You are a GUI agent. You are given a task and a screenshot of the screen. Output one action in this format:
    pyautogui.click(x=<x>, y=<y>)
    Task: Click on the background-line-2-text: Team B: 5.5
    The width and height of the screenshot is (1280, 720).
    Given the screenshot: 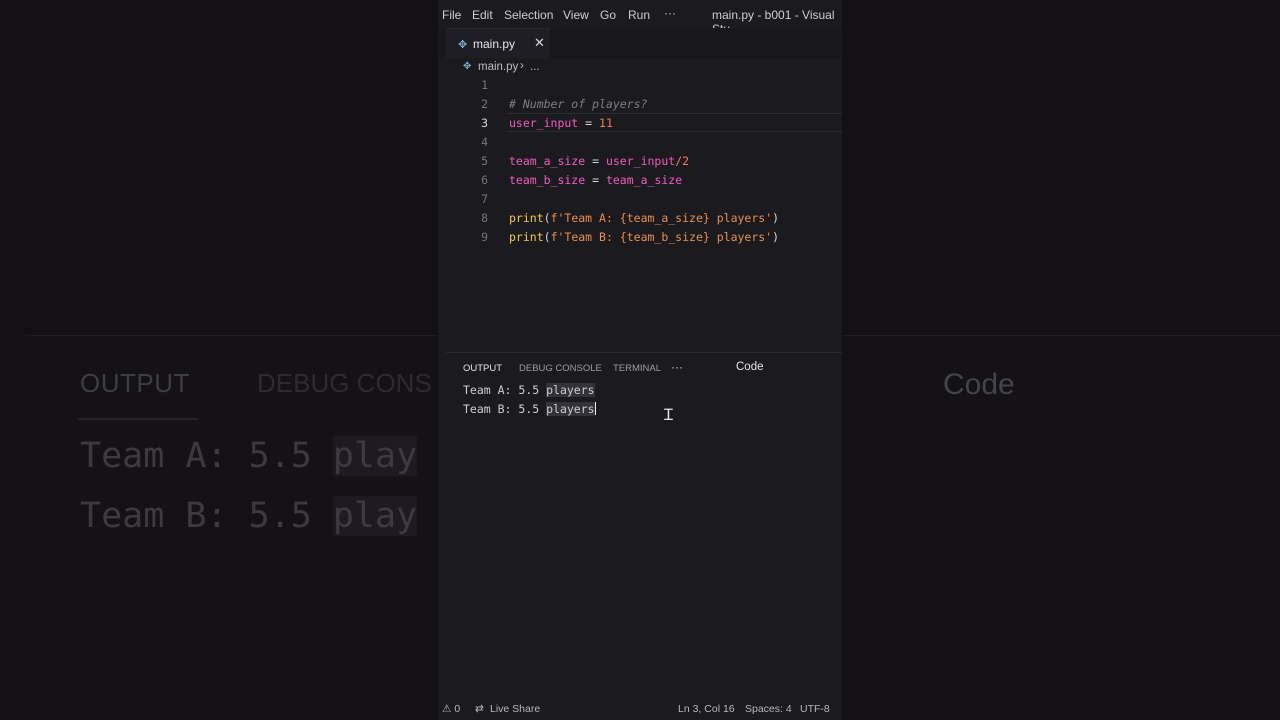 What is the action you would take?
    pyautogui.click(x=206, y=516)
    